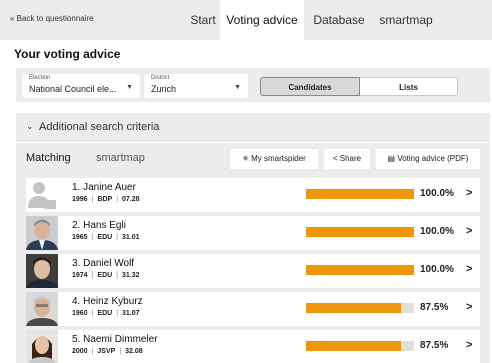  What do you see at coordinates (253, 127) in the screenshot?
I see `additional-criteria-toggle: ⌄ Additional search criteria` at bounding box center [253, 127].